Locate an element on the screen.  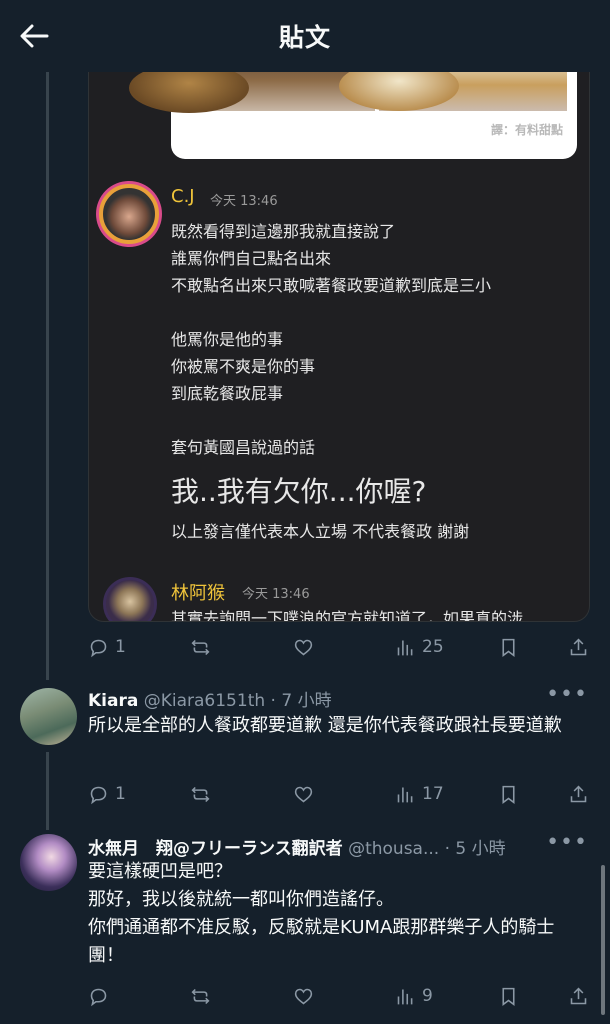
reply-button is located at coordinates (101, 996).